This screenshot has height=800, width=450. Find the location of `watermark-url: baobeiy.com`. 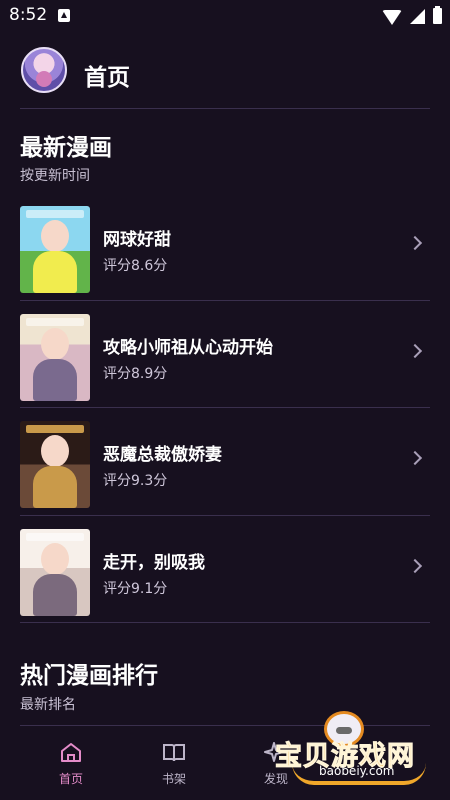

watermark-url: baobeiy.com is located at coordinates (357, 771).